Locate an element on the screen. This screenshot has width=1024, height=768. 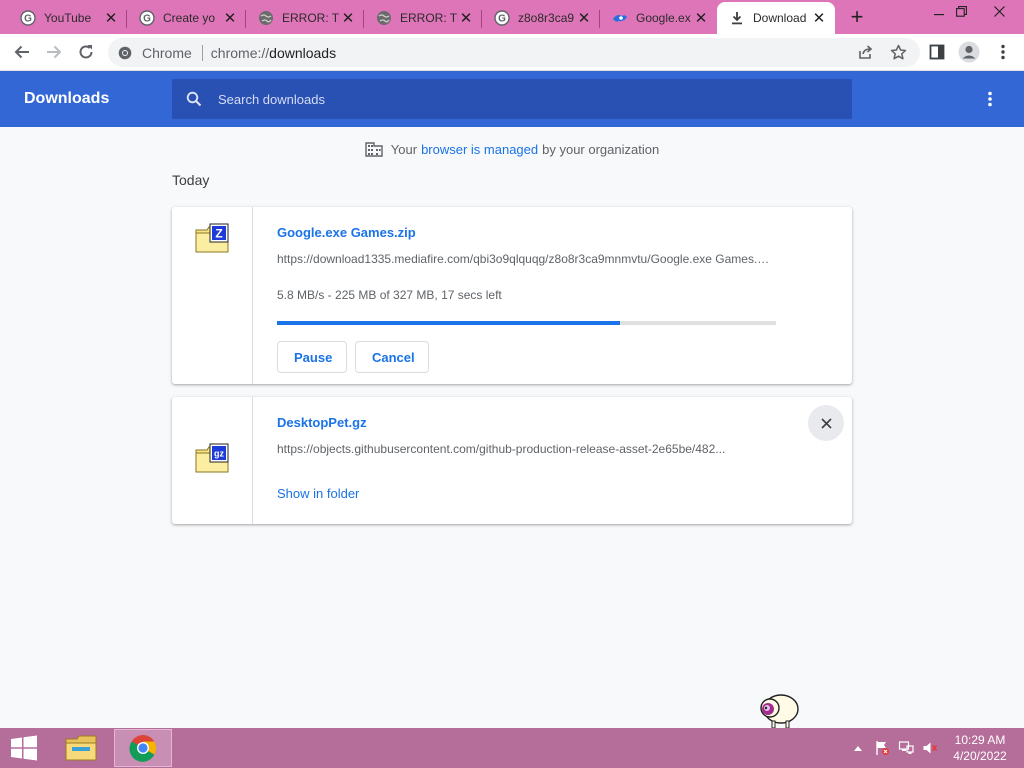
managed-text-after: by your organization is located at coordinates (601, 149).